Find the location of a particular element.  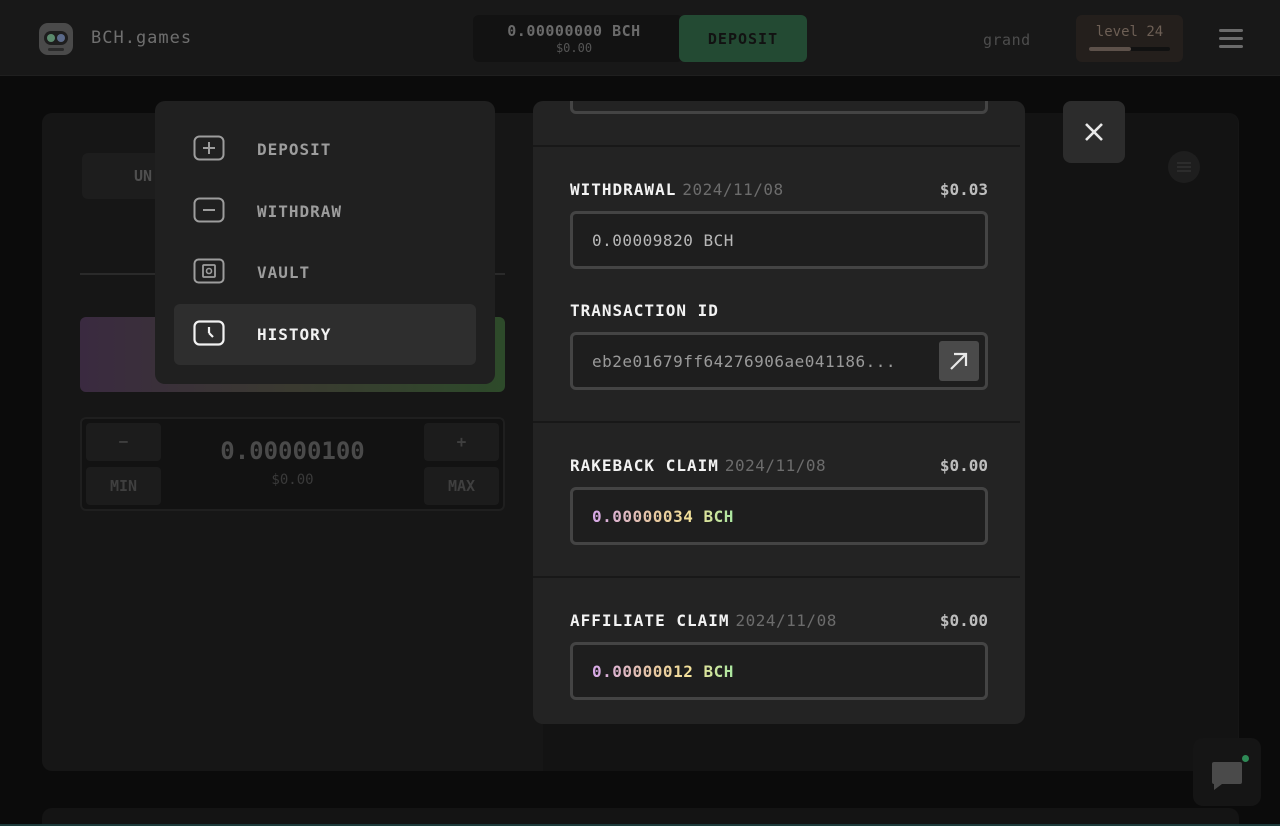

bet-amount-usd: $0.00 is located at coordinates (292, 480).